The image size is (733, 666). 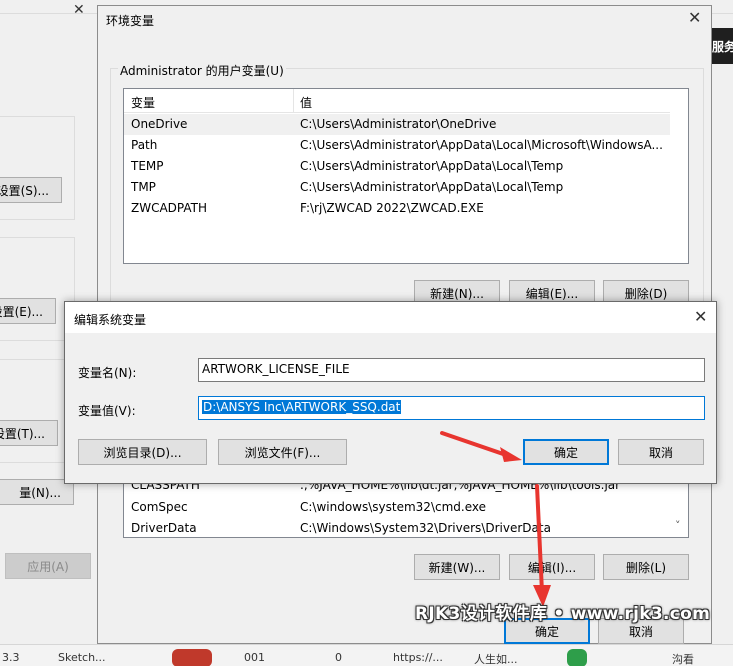 I want to click on dialog-ok-button: 确定, so click(x=566, y=452).